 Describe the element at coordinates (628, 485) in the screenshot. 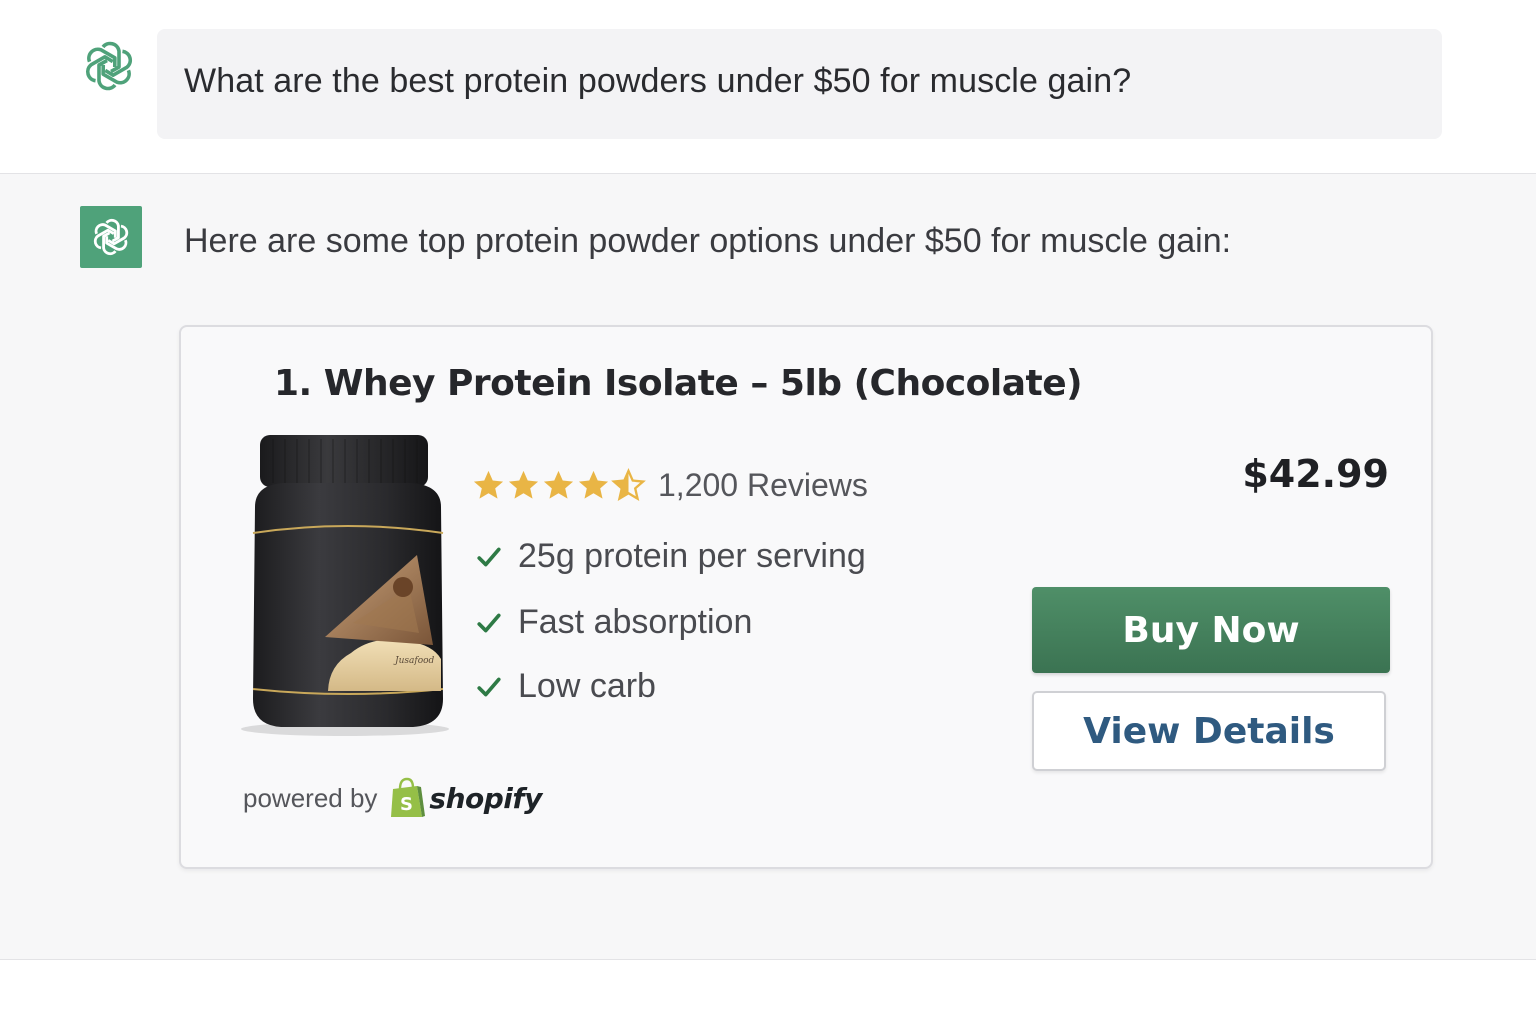

I see `half-star-icon` at that location.